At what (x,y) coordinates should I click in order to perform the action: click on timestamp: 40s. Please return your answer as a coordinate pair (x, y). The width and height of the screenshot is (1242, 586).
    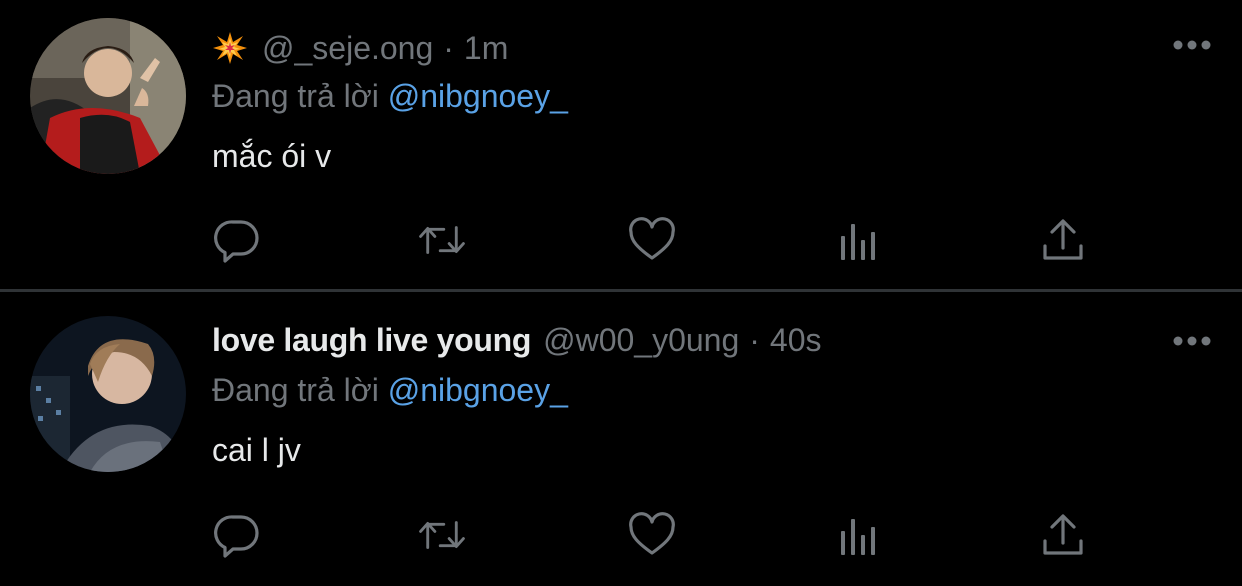
    Looking at the image, I should click on (796, 340).